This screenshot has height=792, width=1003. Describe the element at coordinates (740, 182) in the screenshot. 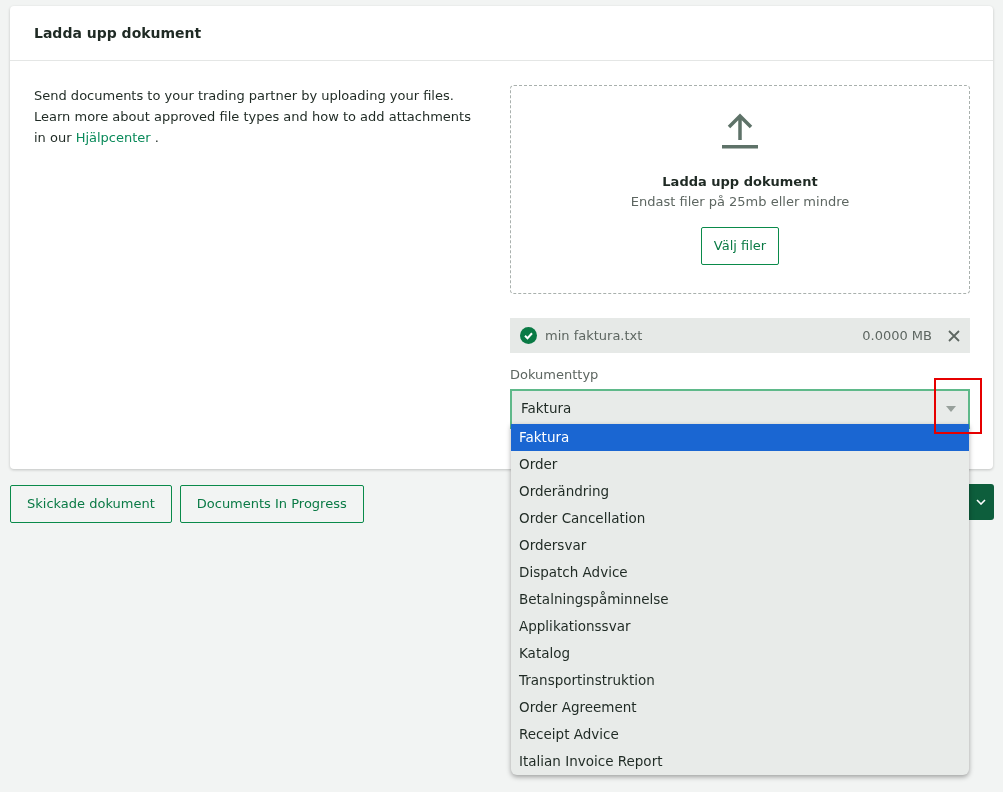

I see `dropzone-title: Ladda upp dokument` at that location.